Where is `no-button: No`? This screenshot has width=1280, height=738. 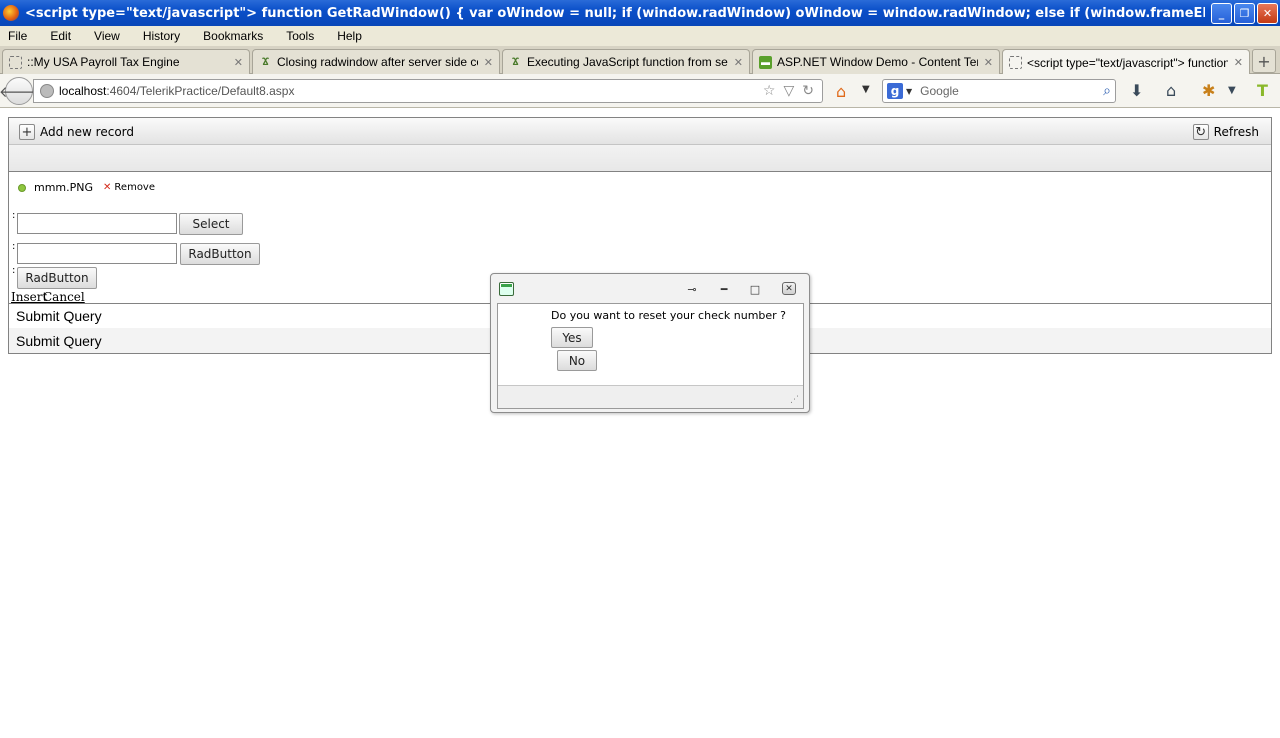
no-button: No is located at coordinates (577, 360).